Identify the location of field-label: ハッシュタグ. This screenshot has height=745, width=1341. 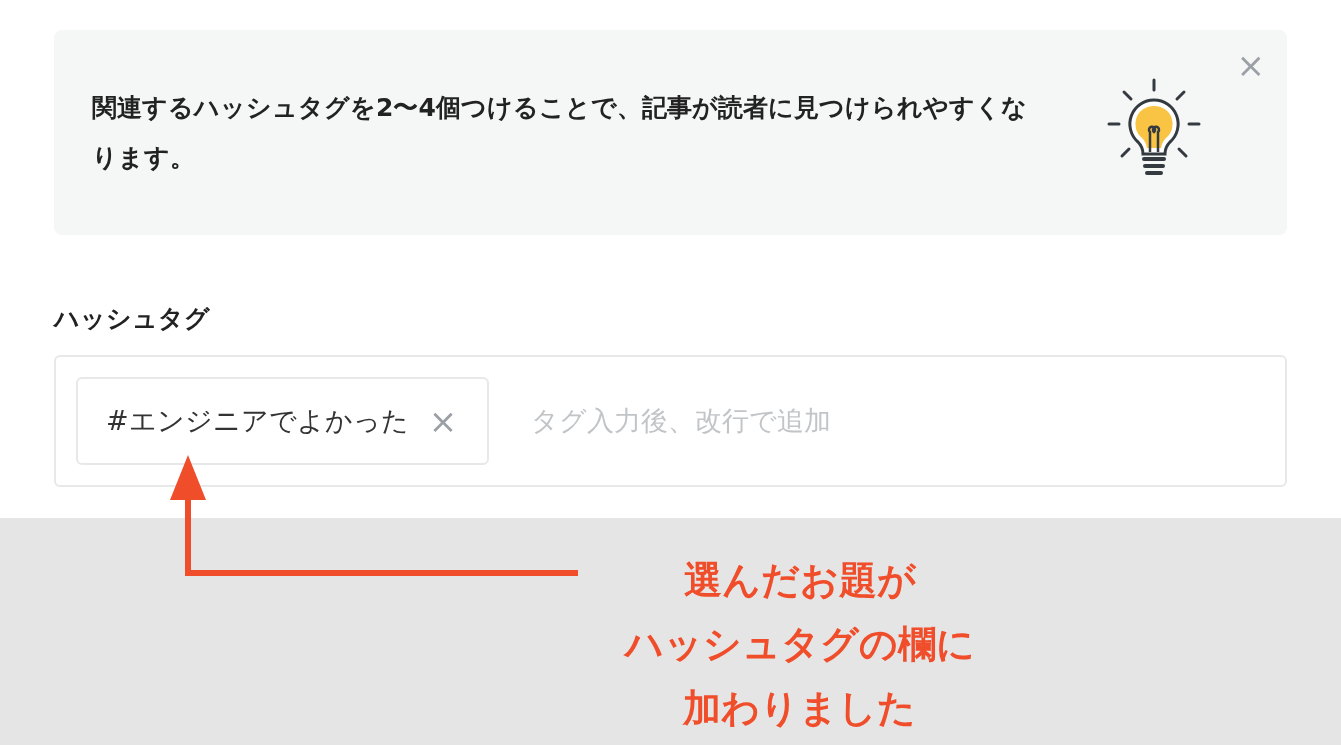
(132, 319).